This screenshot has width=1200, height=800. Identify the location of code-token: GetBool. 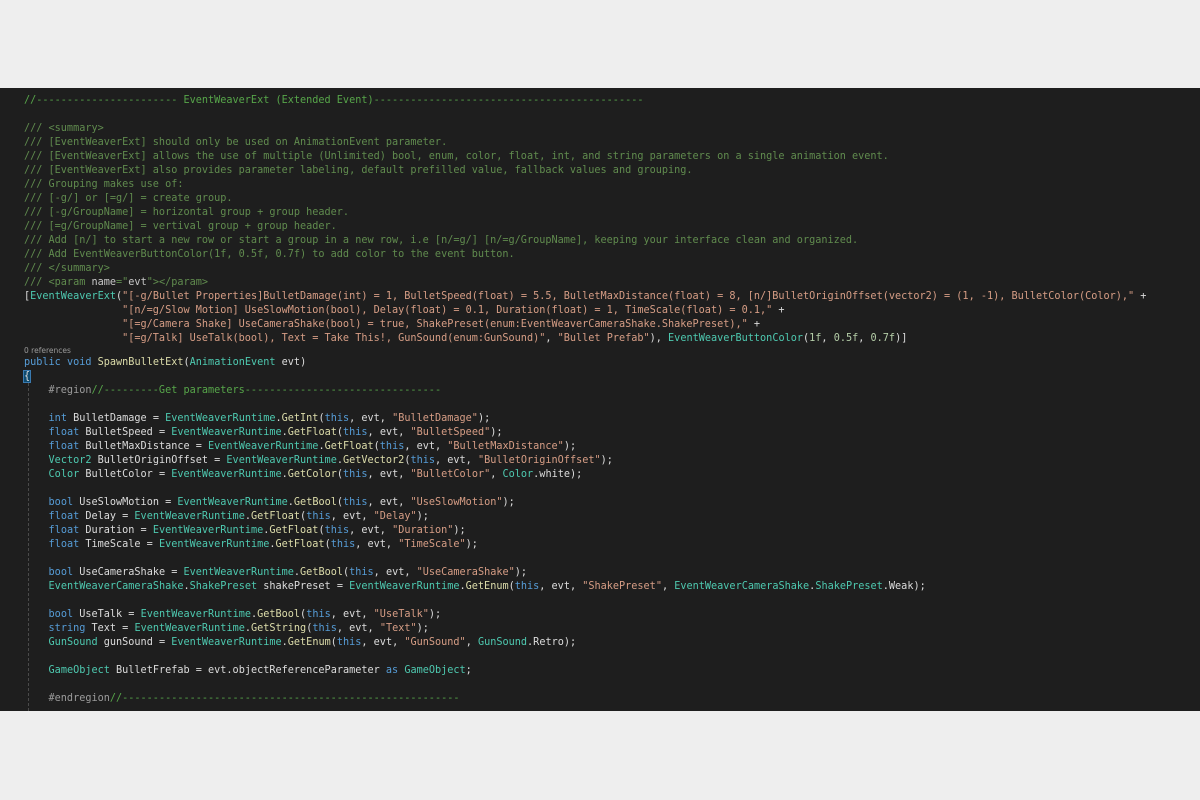
(321, 572).